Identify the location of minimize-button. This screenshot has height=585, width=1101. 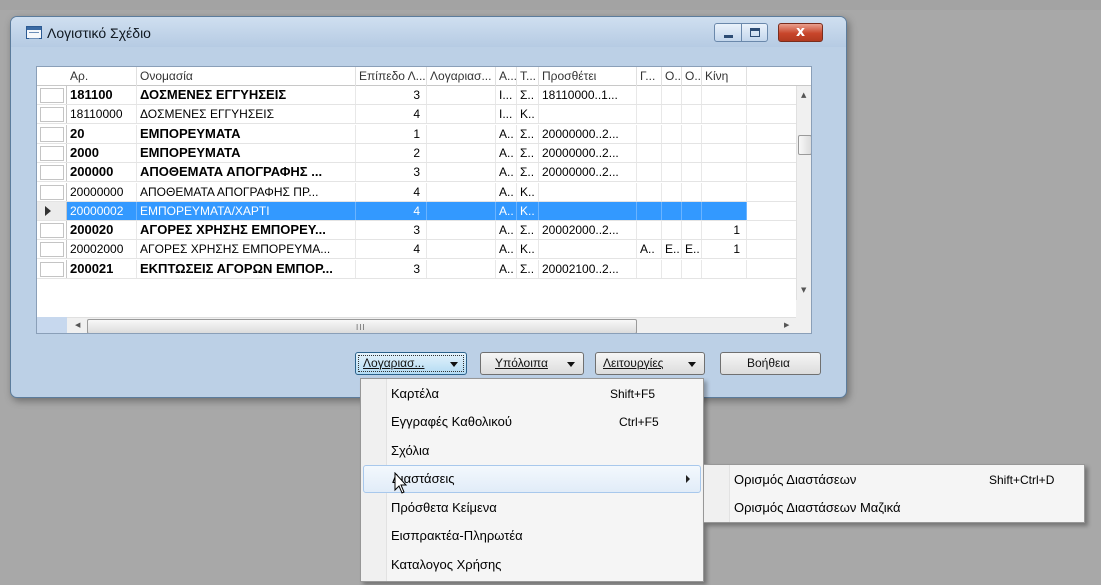
(728, 32).